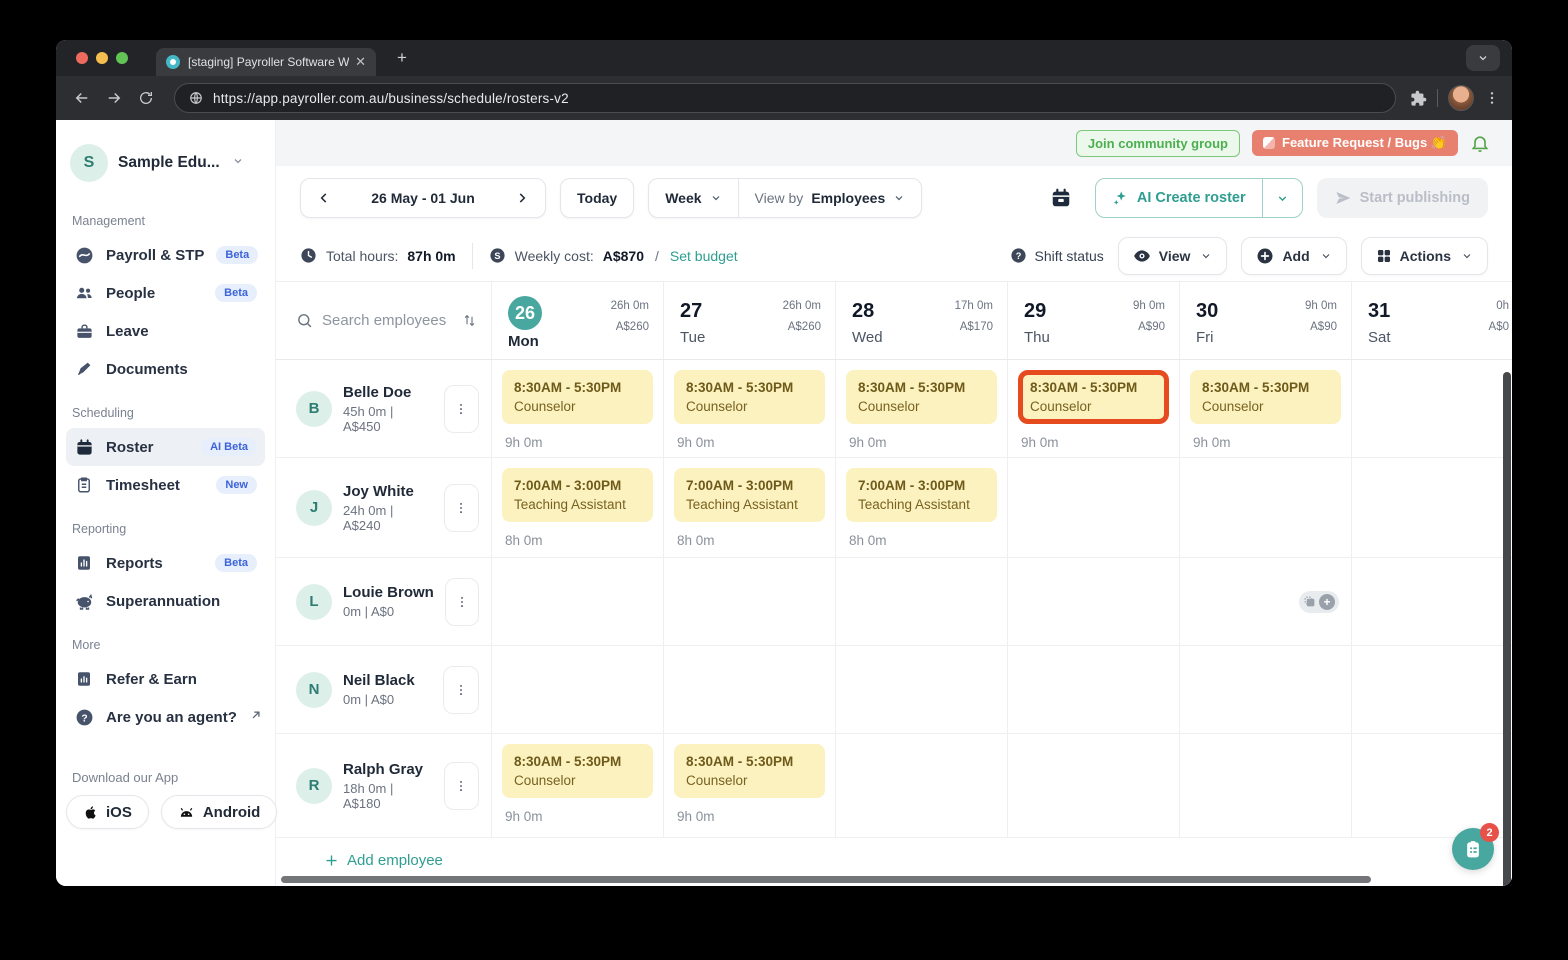 The image size is (1568, 960). I want to click on next-week-button, so click(522, 198).